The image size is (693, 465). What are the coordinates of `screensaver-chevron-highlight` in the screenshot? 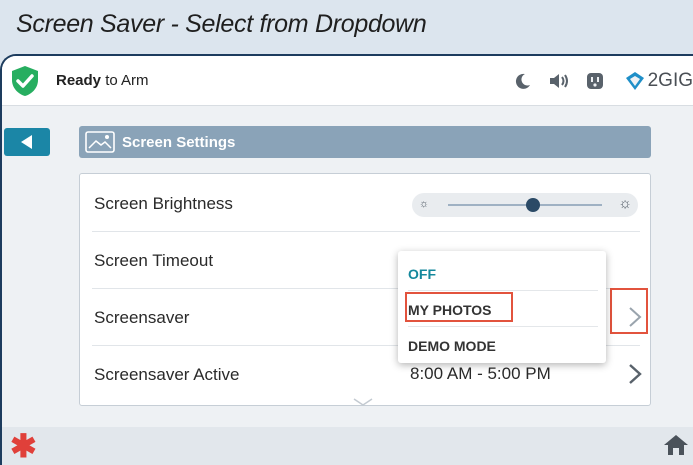 It's located at (629, 311).